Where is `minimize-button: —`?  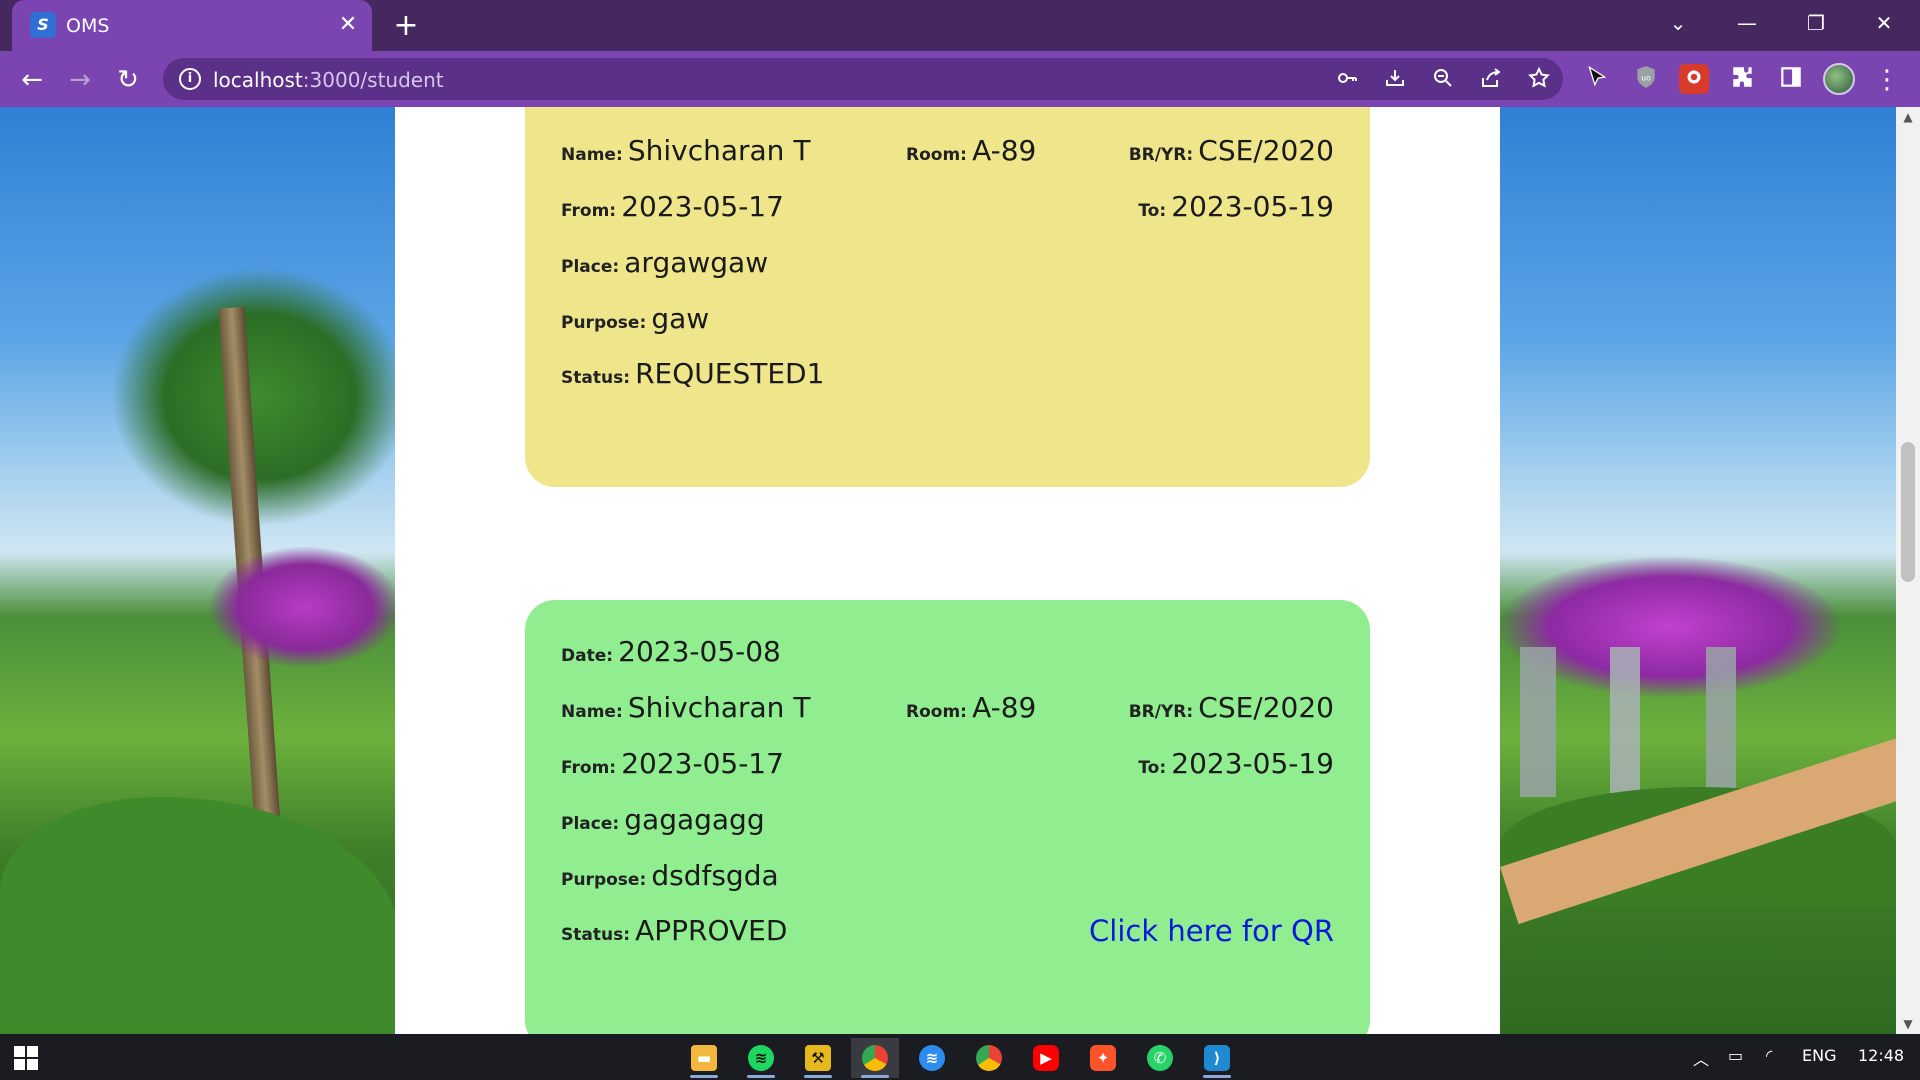
minimize-button: — is located at coordinates (1747, 23).